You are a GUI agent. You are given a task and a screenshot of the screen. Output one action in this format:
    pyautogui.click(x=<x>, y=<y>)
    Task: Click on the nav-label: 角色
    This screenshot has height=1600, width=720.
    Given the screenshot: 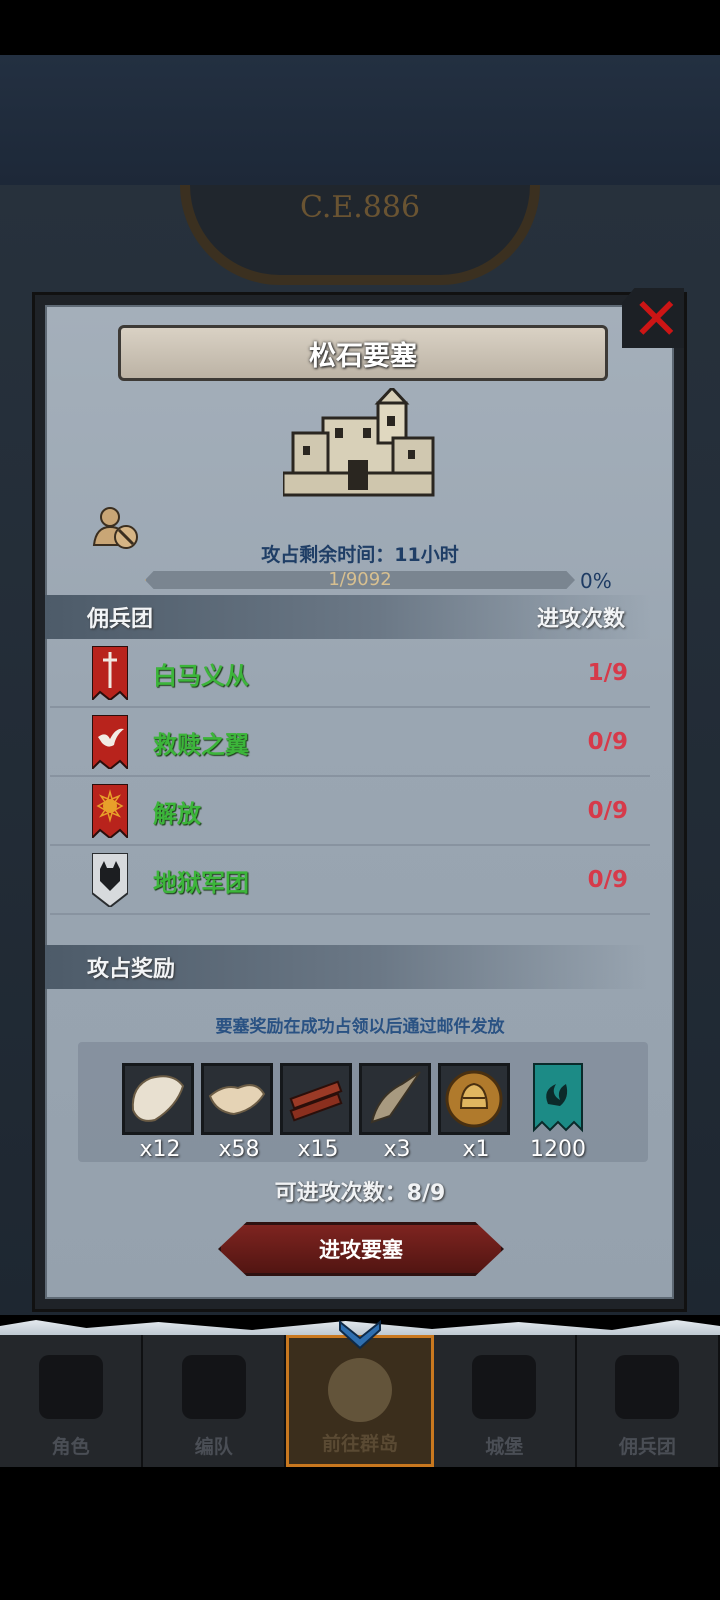 What is the action you would take?
    pyautogui.click(x=70, y=1447)
    